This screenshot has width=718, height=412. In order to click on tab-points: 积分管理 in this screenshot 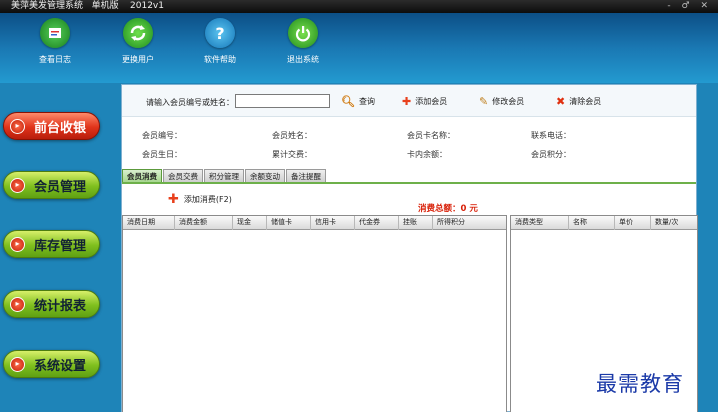, I will do `click(224, 176)`.